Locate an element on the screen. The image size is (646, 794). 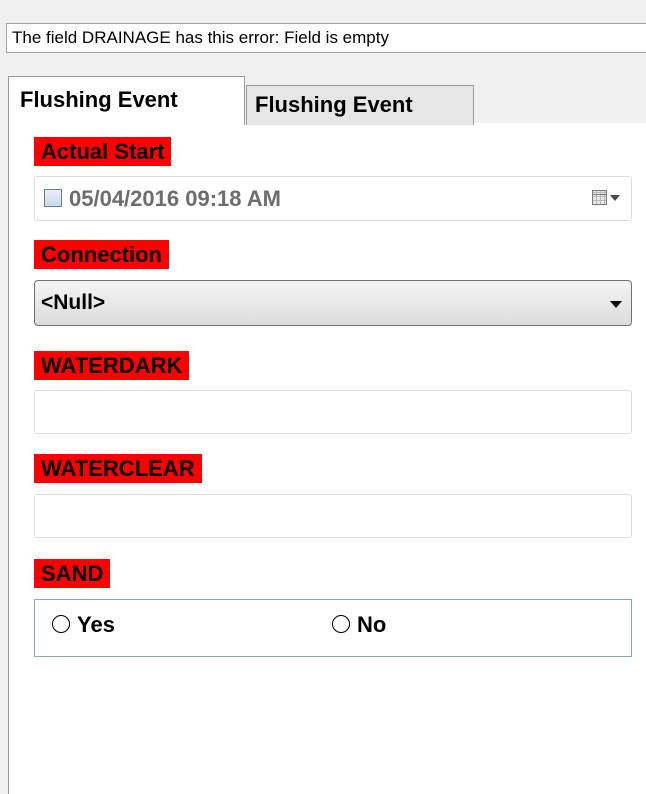
connection-select: <Null> is located at coordinates (333, 303).